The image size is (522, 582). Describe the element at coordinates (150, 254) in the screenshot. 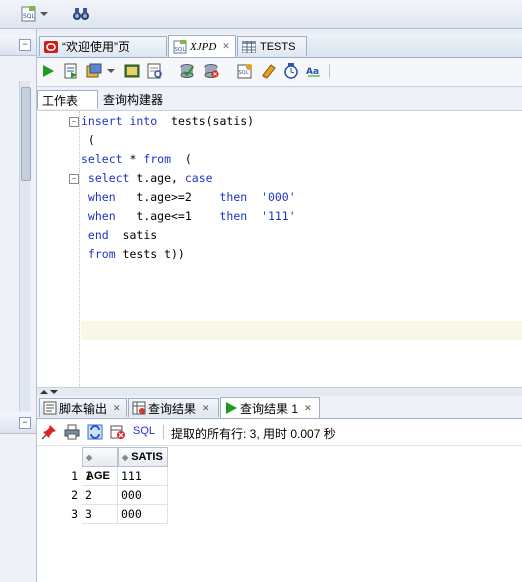

I see `sql-text: tests t))` at that location.